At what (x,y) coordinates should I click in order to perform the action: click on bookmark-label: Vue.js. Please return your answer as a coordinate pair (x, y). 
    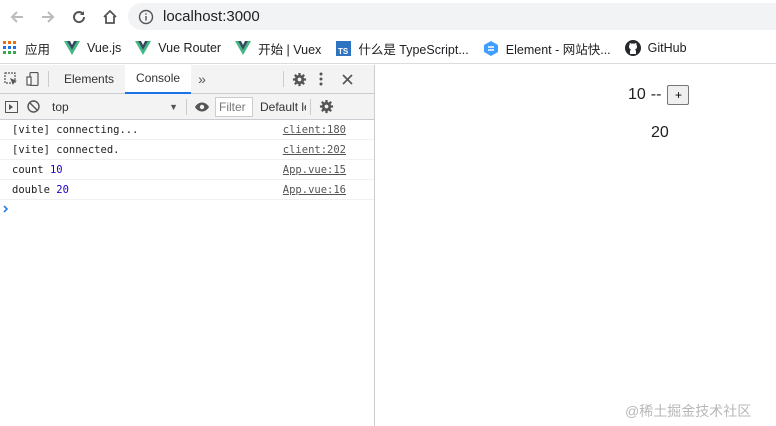
    Looking at the image, I should click on (104, 48).